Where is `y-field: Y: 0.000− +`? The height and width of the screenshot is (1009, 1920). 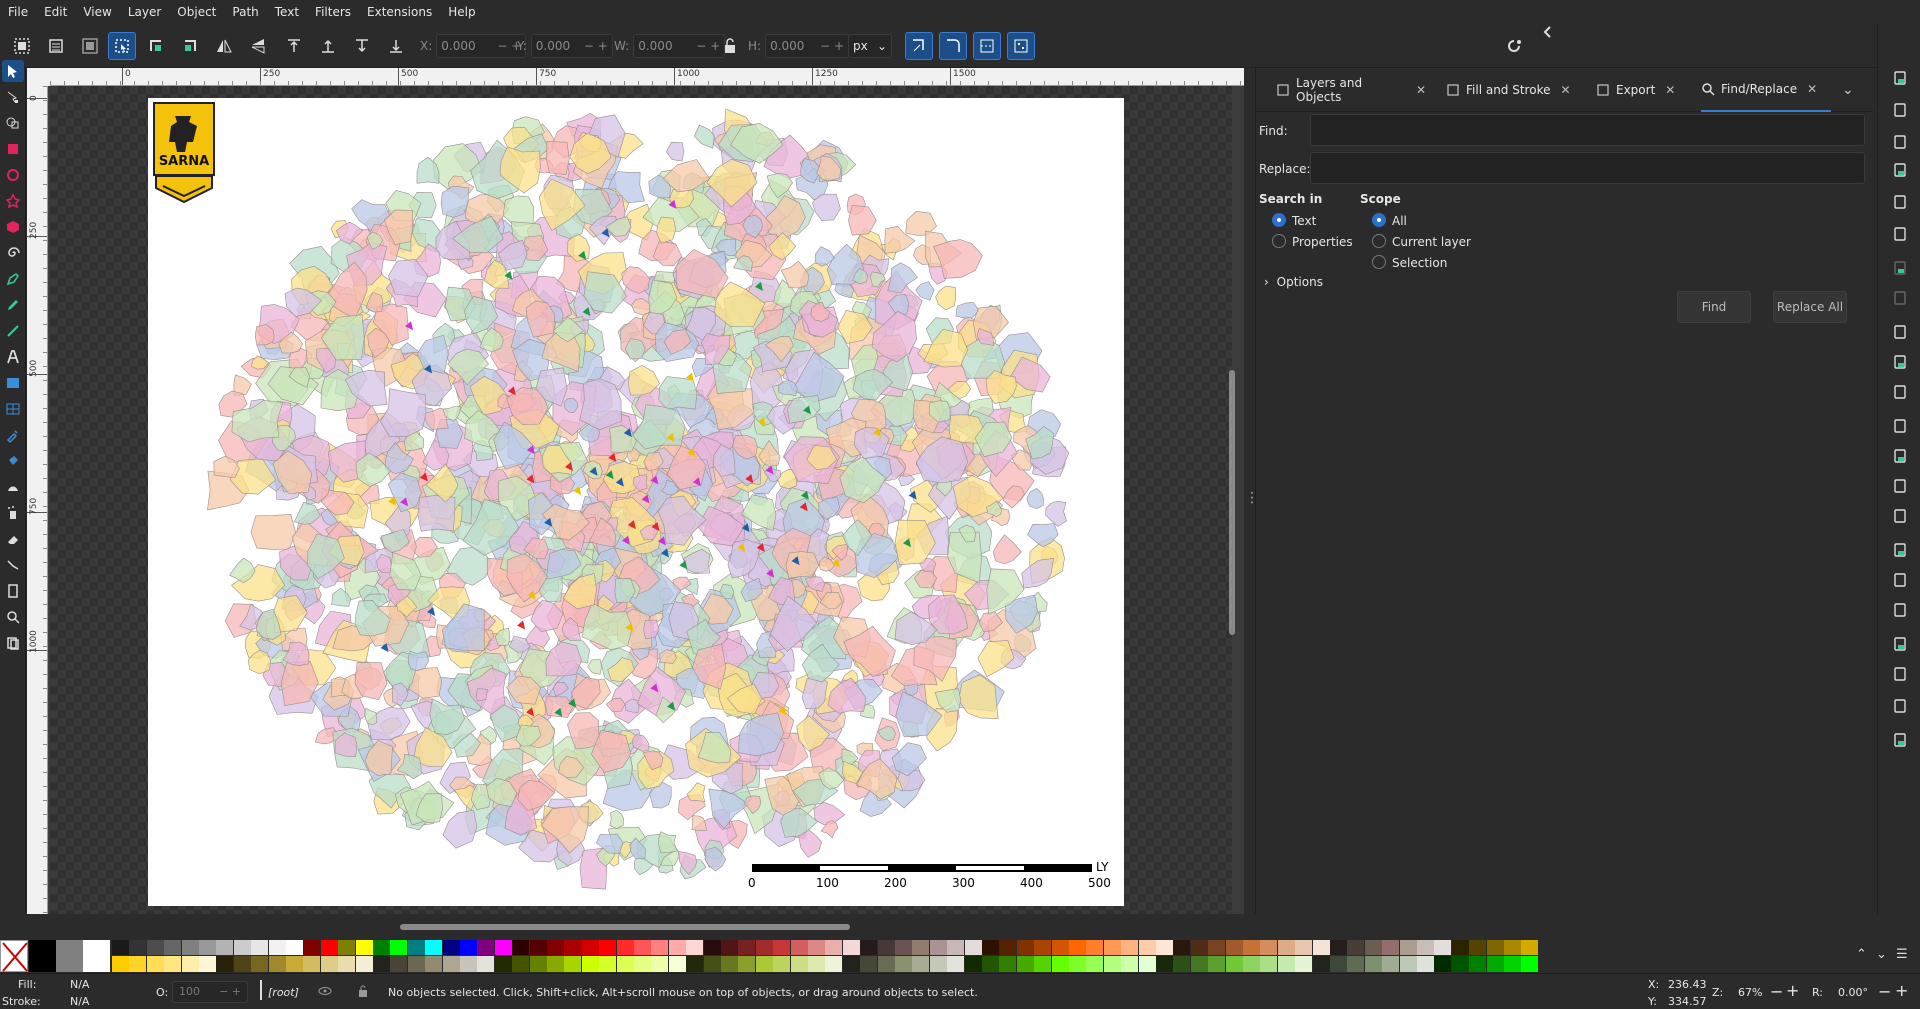 y-field: Y: 0.000− + is located at coordinates (565, 46).